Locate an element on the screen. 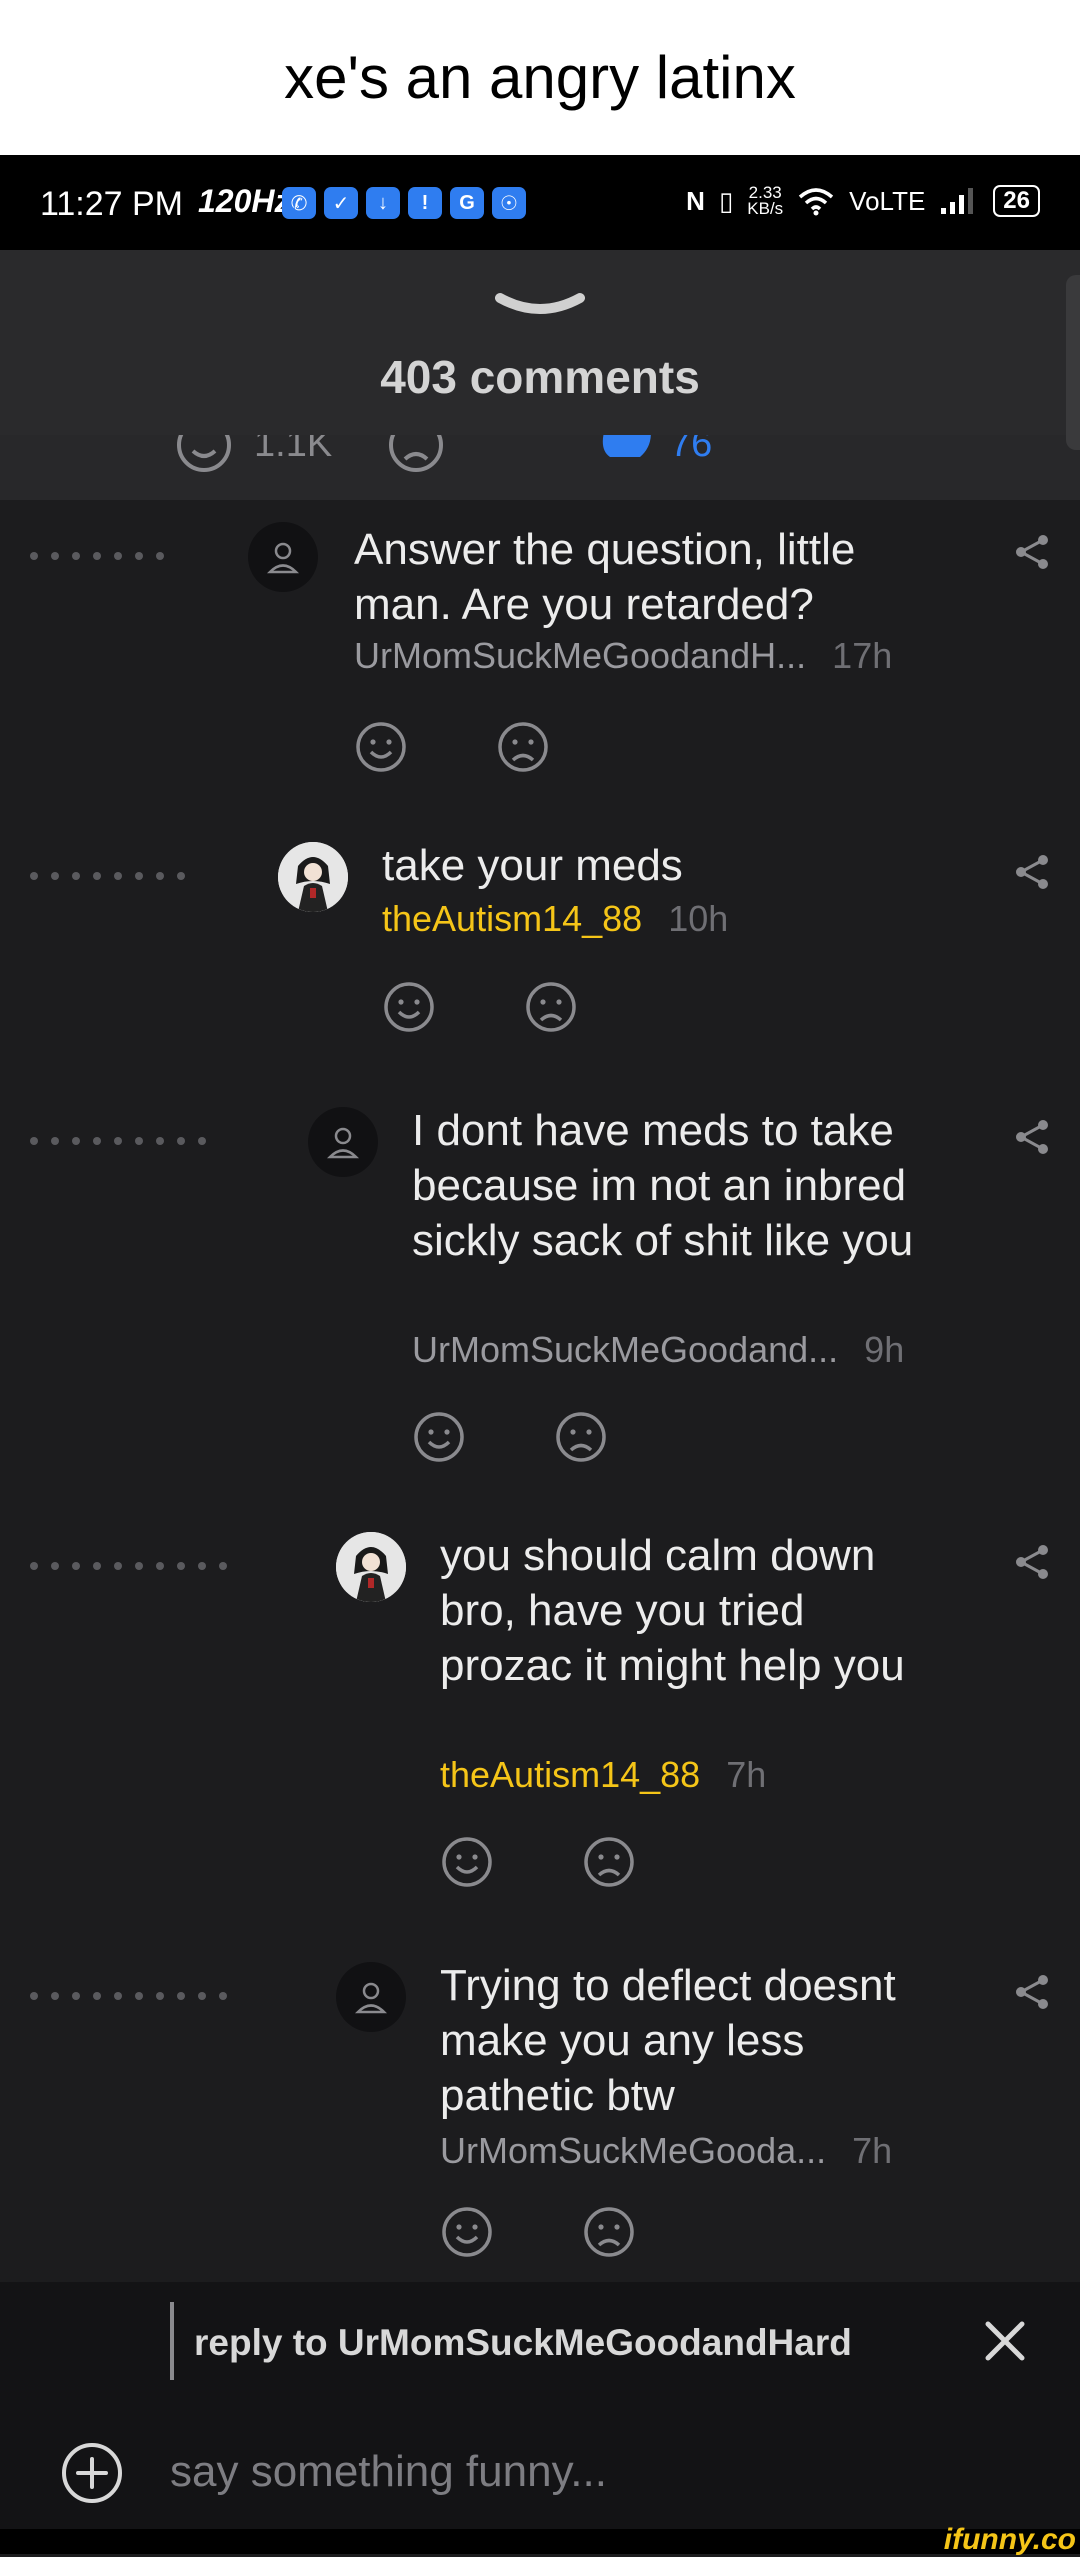 The image size is (1080, 2557). post-reactions: 1.1K 76 is located at coordinates (540, 467).